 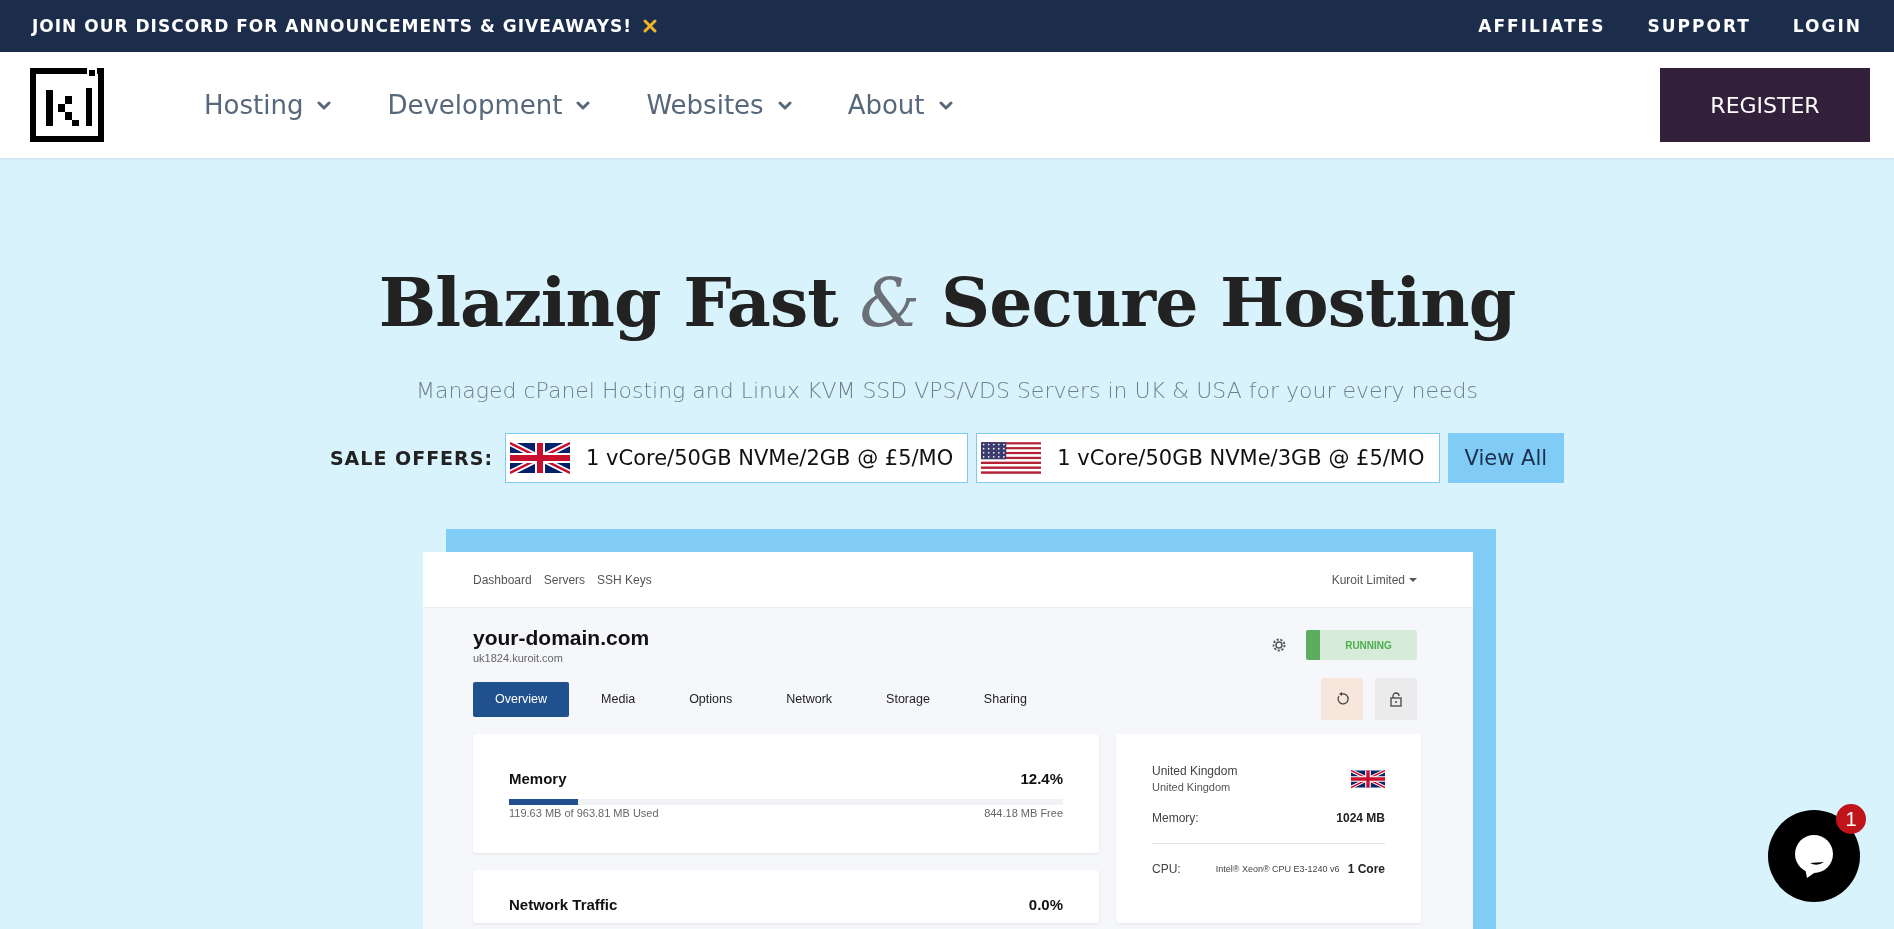 I want to click on spec-label: CPU:, so click(x=1166, y=869).